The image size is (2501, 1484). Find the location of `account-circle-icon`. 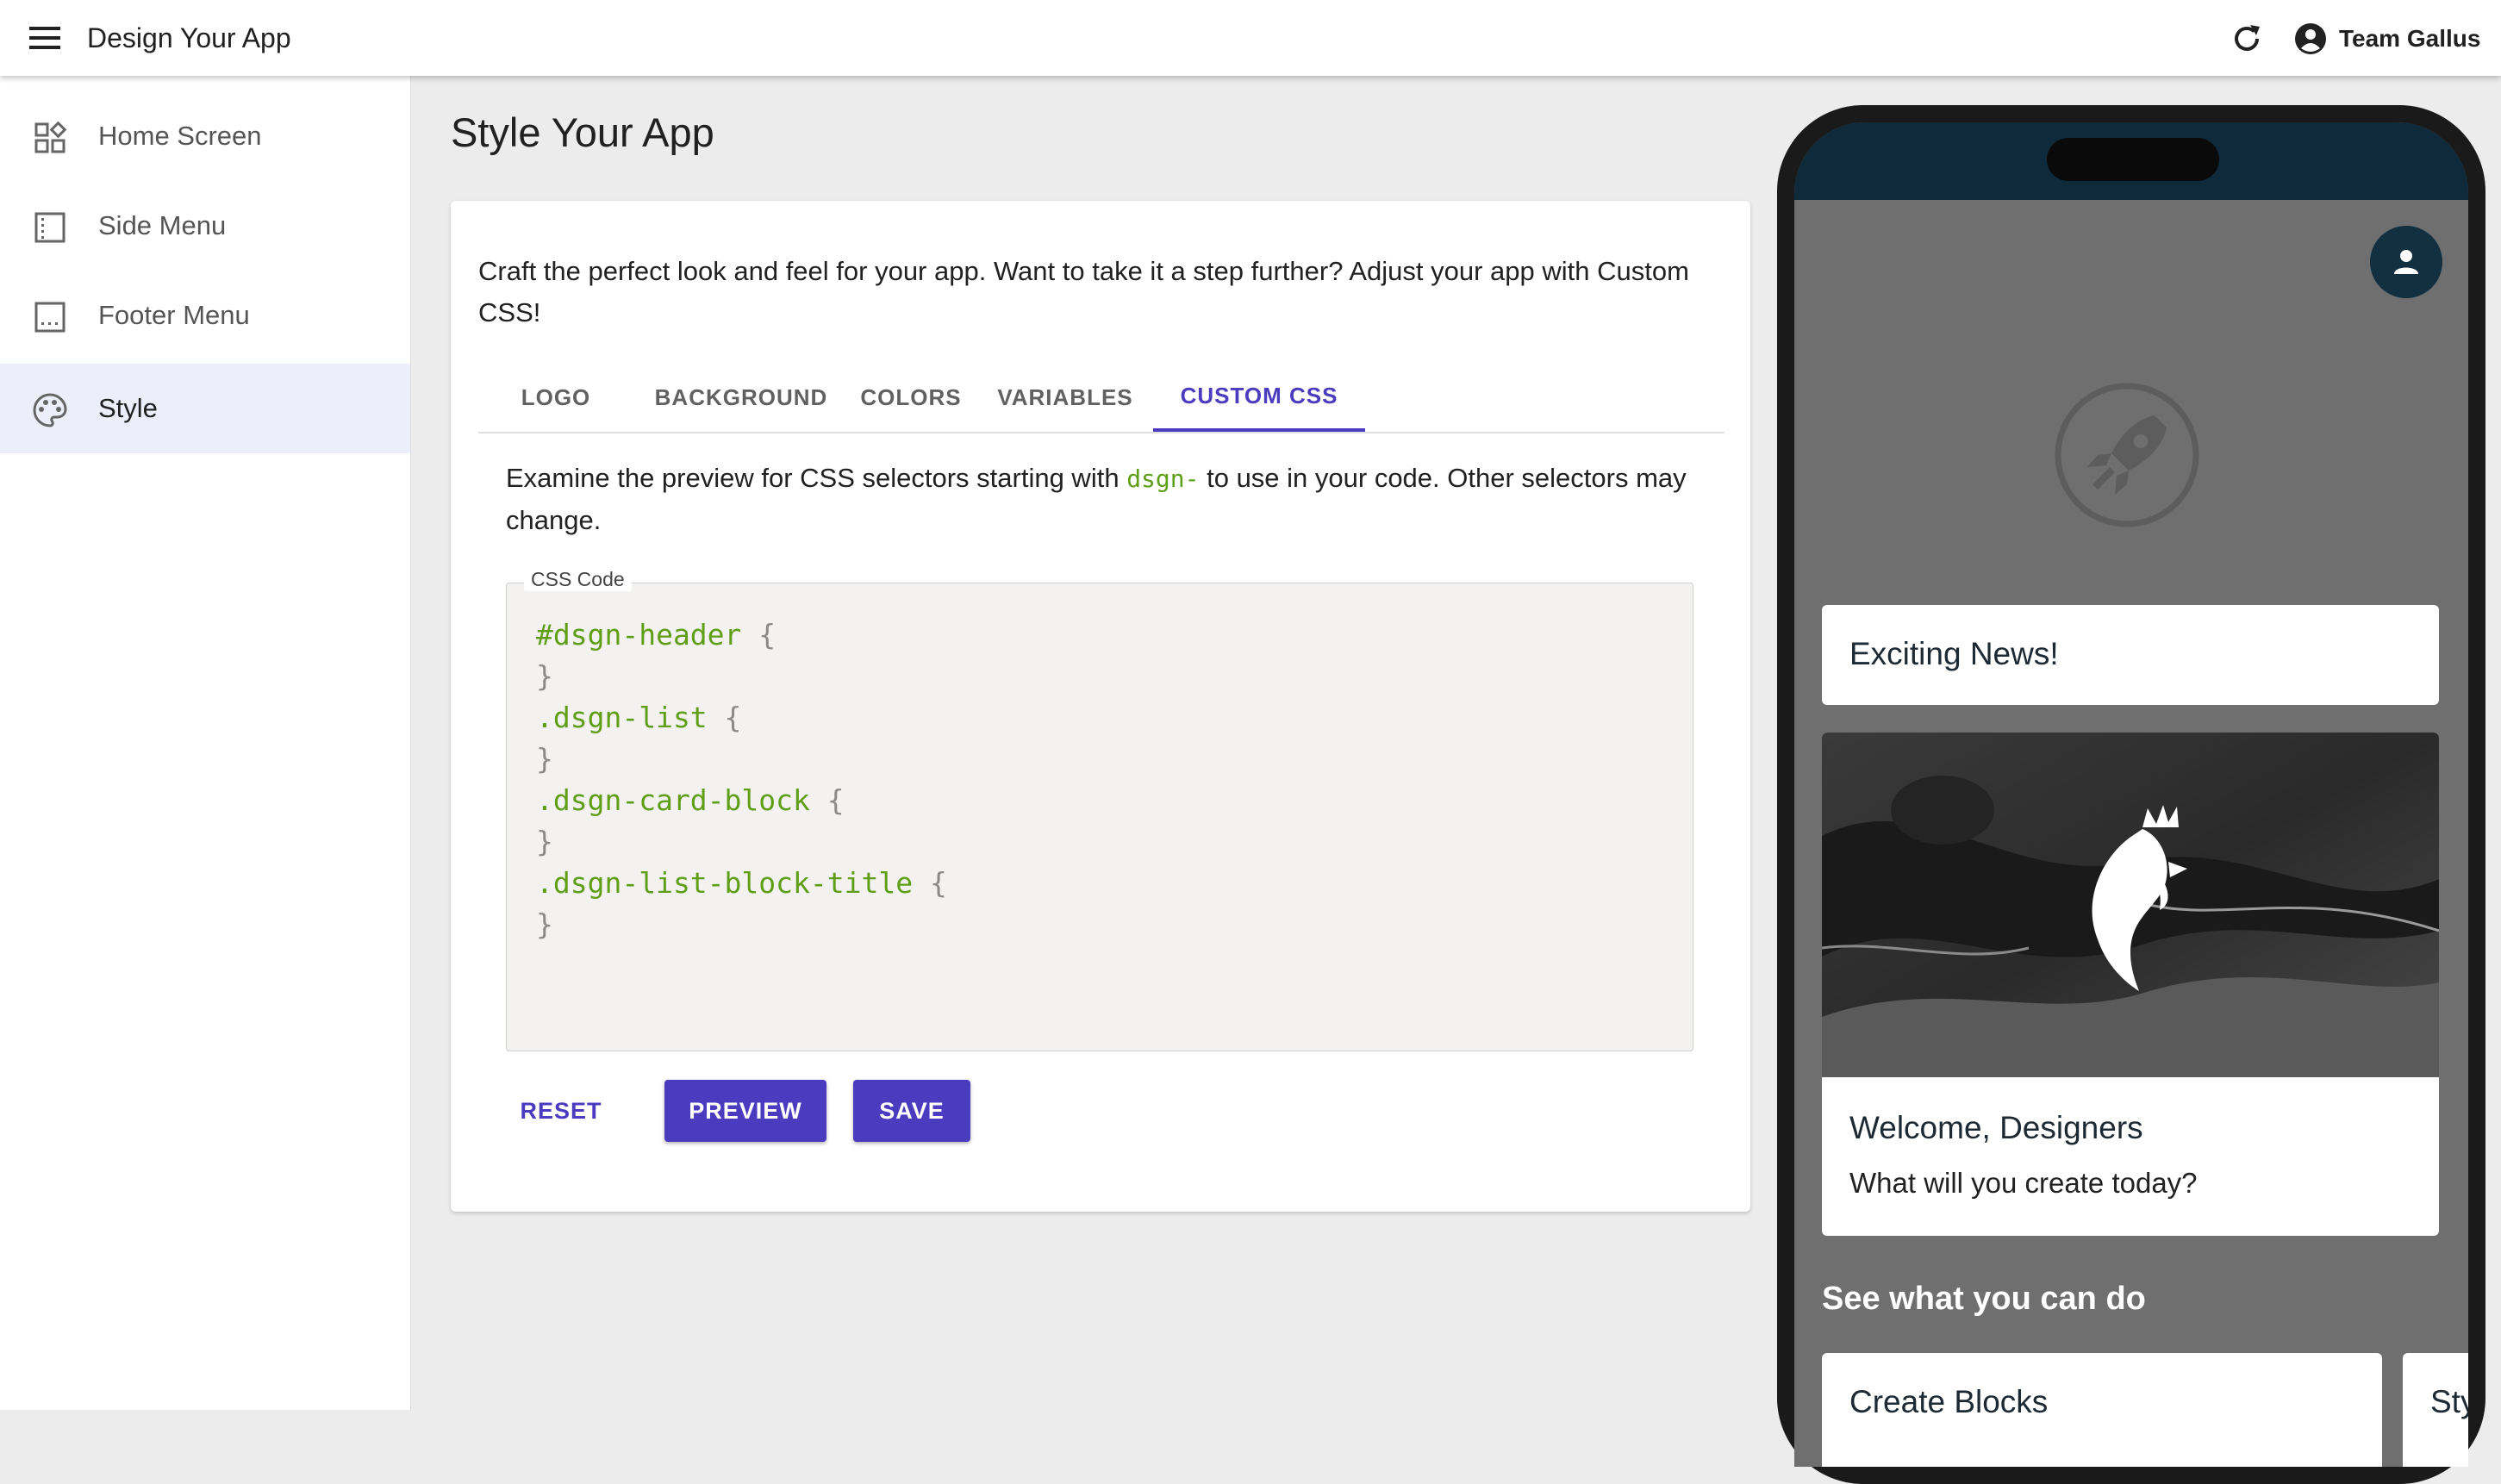

account-circle-icon is located at coordinates (2310, 38).